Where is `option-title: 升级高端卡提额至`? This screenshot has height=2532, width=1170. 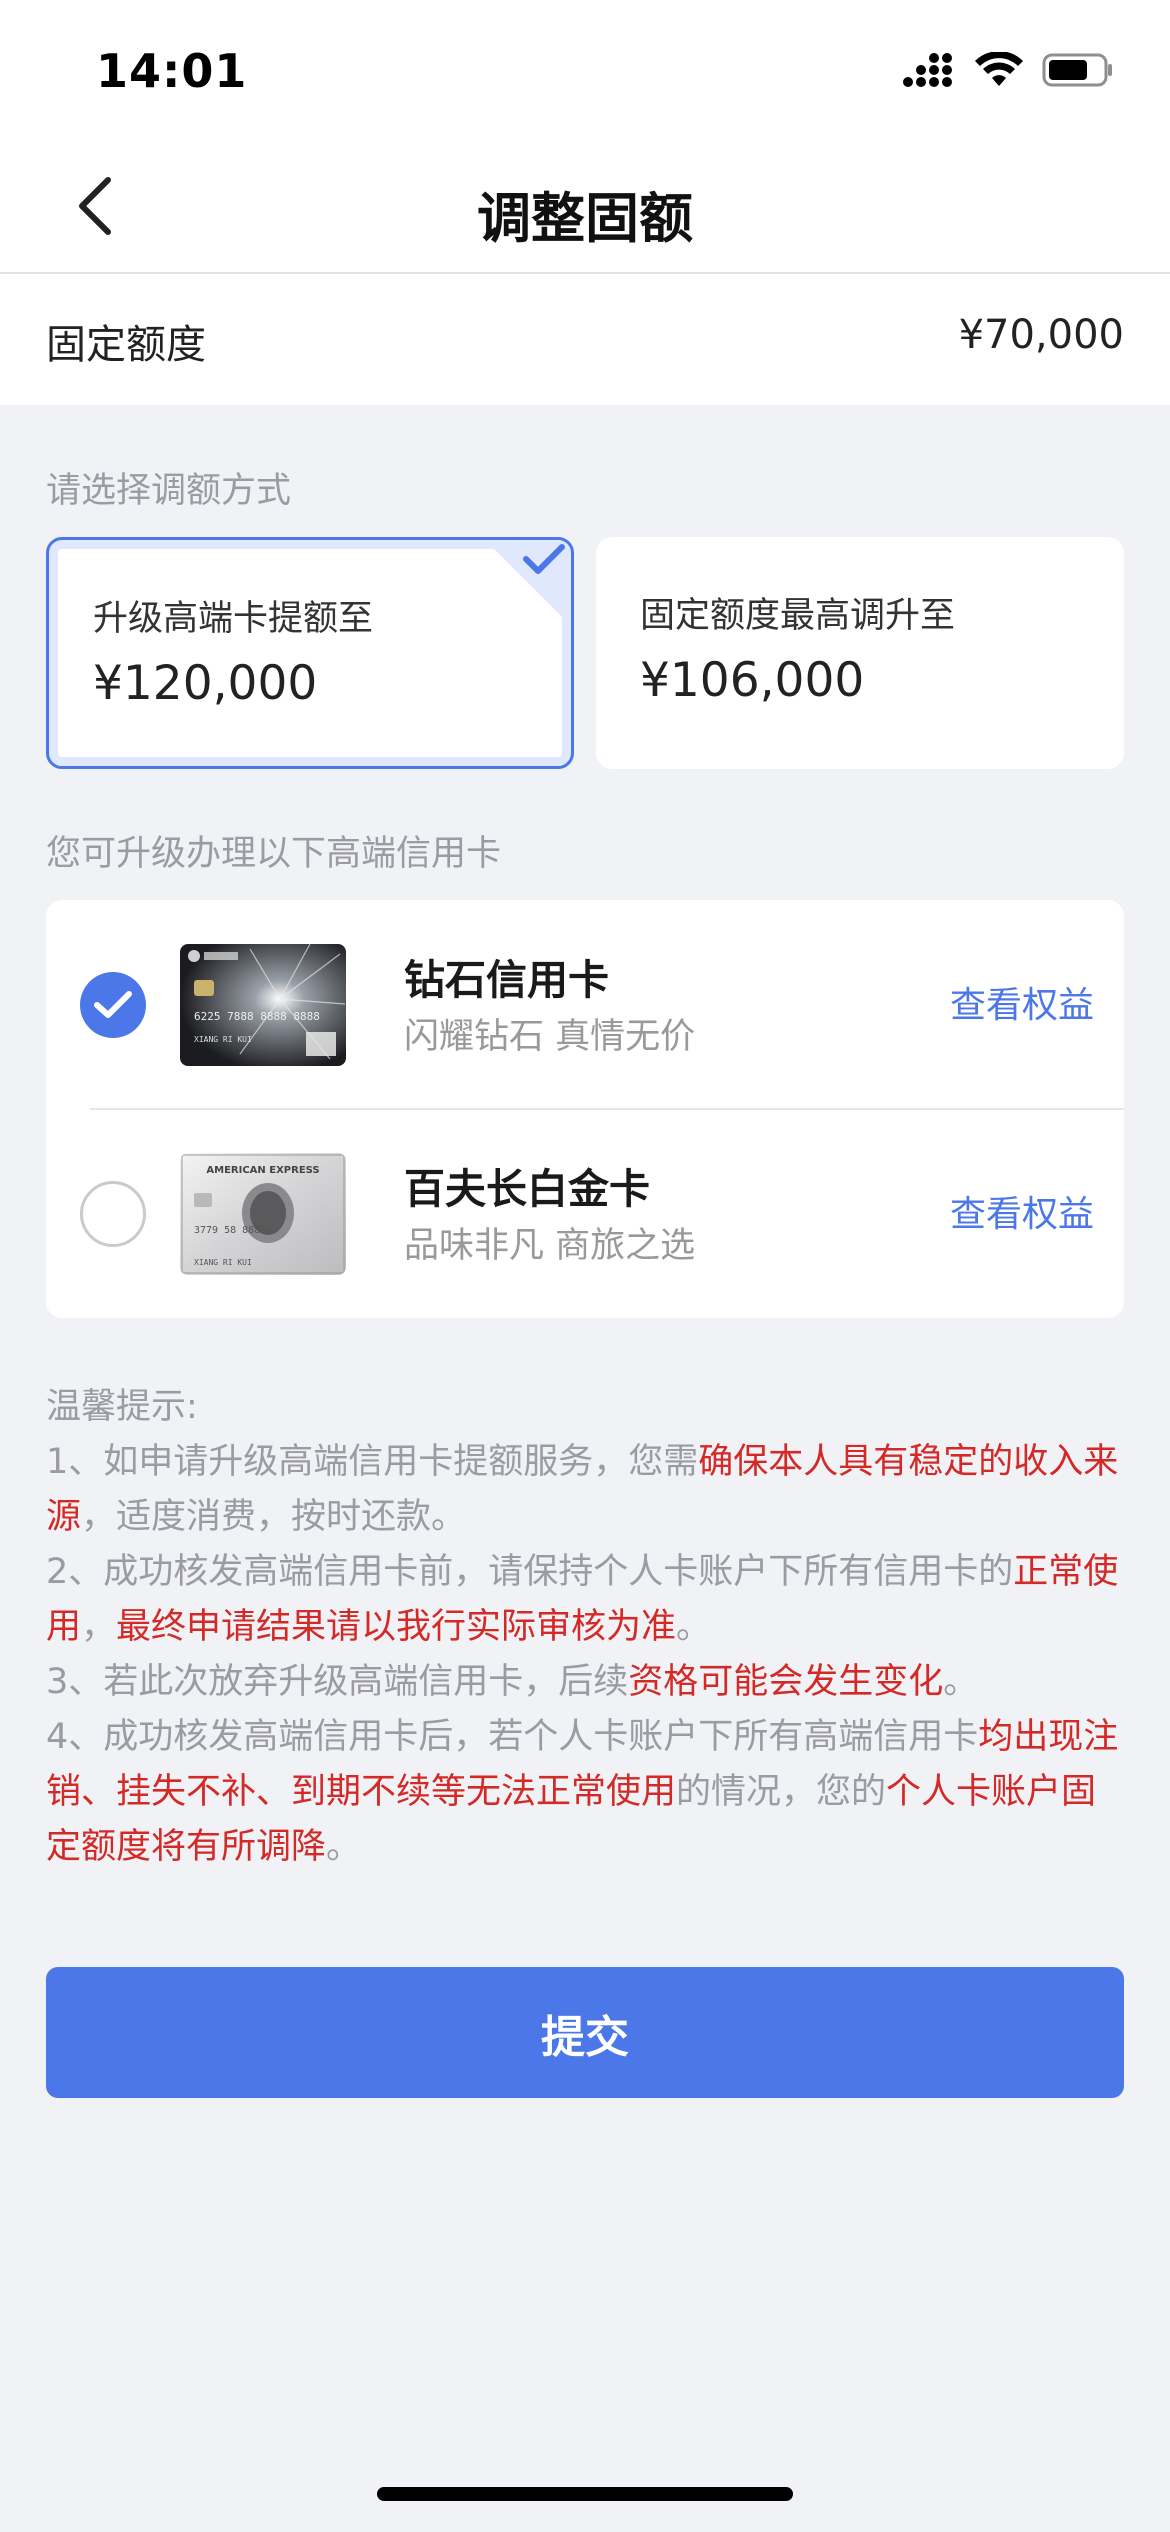
option-title: 升级高端卡提额至 is located at coordinates (233, 619).